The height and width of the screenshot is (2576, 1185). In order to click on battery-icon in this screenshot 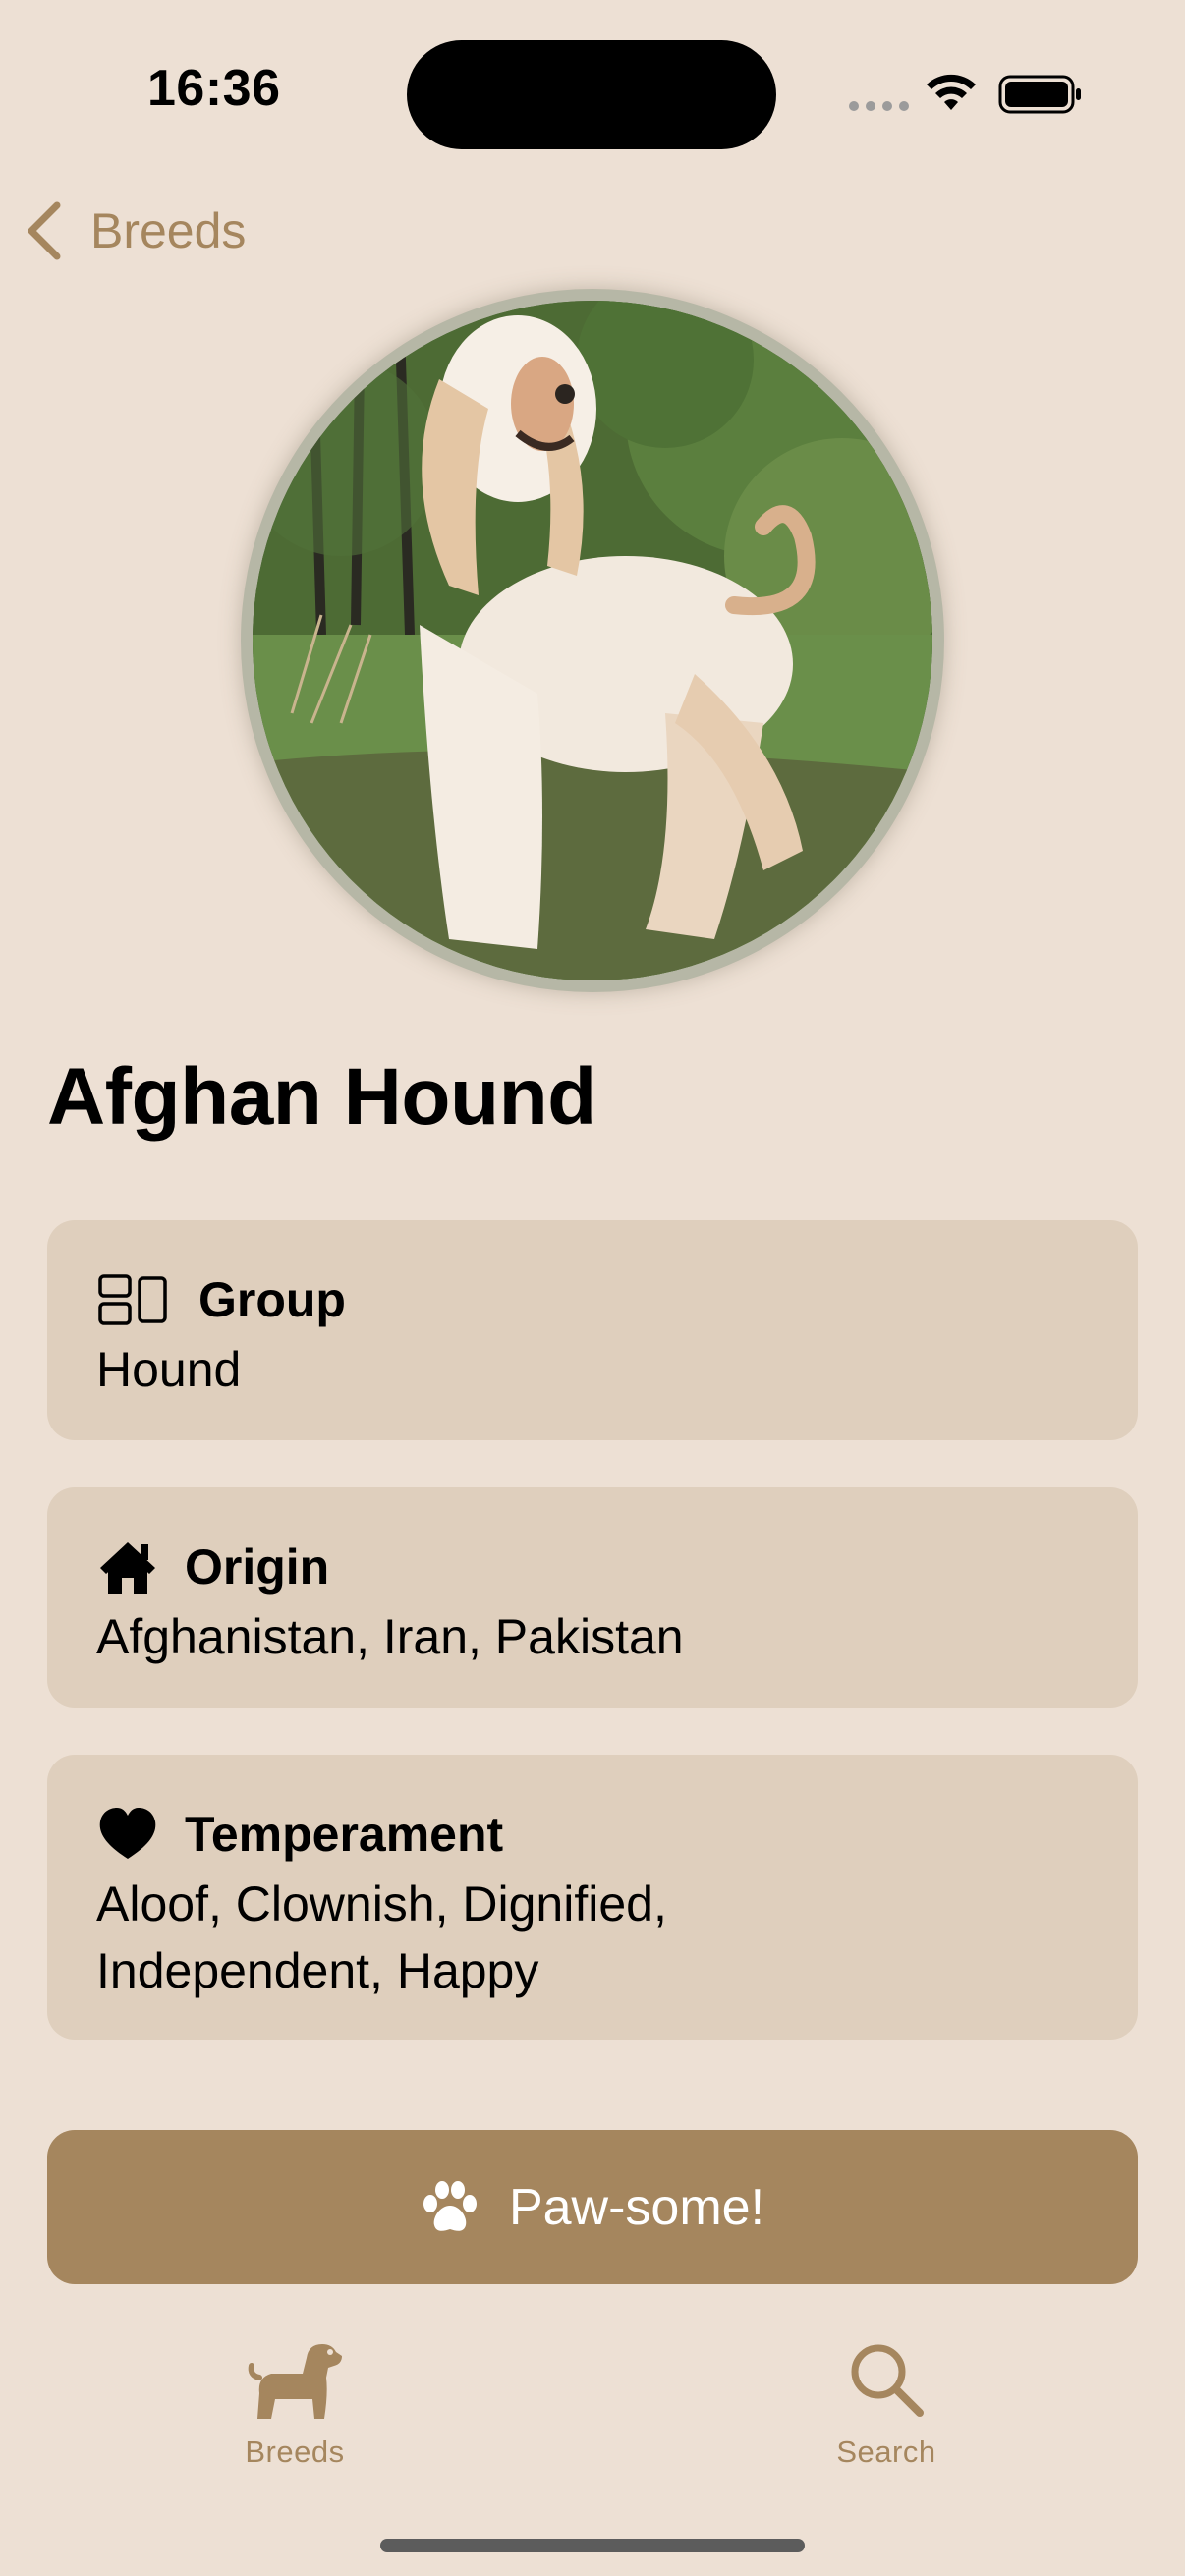, I will do `click(1040, 94)`.